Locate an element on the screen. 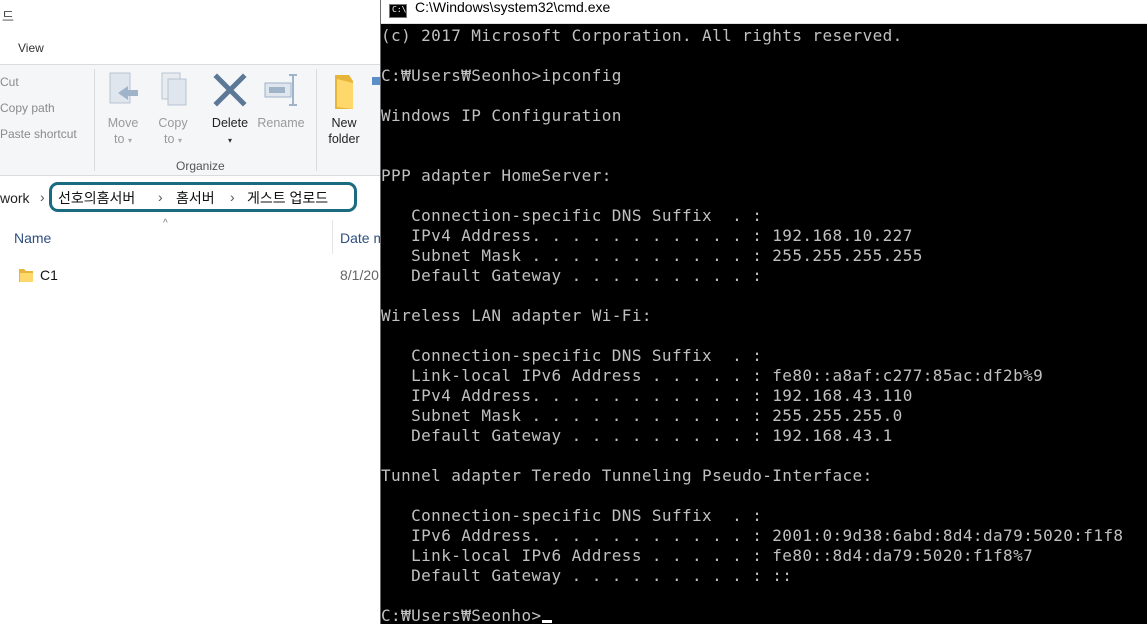  file-list-row: C1 8/1/20 is located at coordinates (190, 275).